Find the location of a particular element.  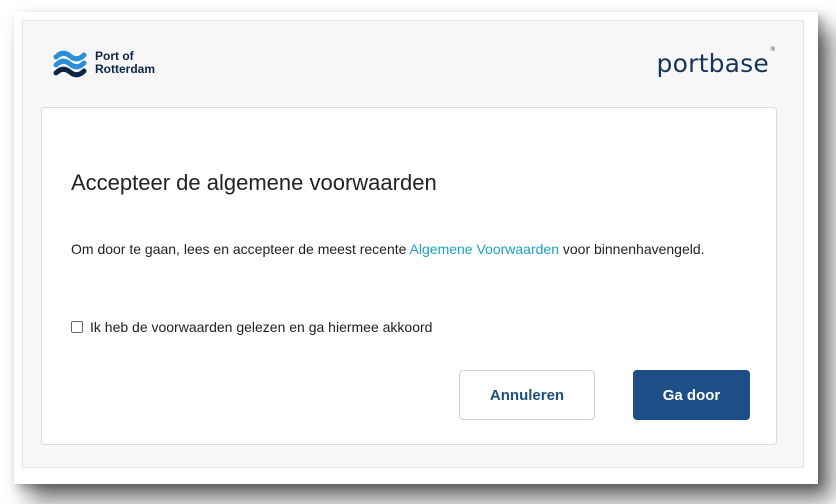

portbase-p: p is located at coordinates (664, 63).